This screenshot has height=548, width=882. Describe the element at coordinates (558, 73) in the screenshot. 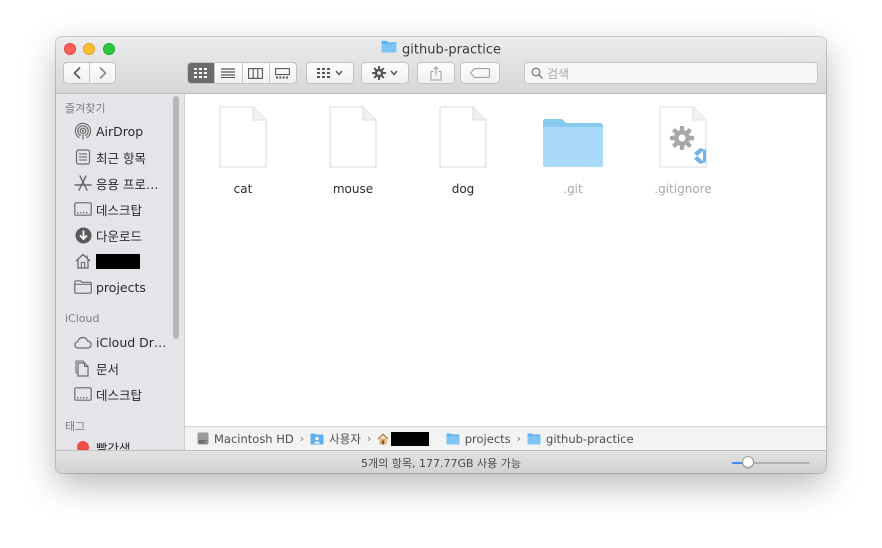

I see `search-placeholder: 검색` at that location.